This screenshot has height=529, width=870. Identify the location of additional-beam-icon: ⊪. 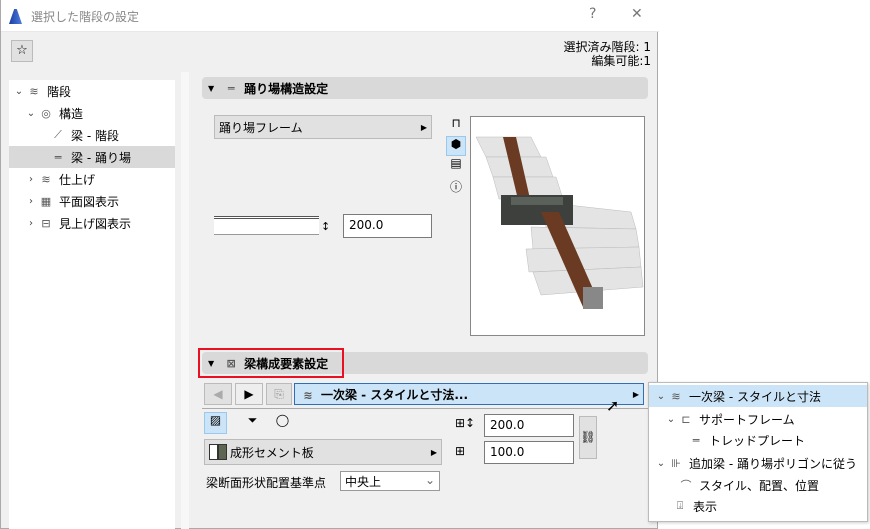
(676, 463).